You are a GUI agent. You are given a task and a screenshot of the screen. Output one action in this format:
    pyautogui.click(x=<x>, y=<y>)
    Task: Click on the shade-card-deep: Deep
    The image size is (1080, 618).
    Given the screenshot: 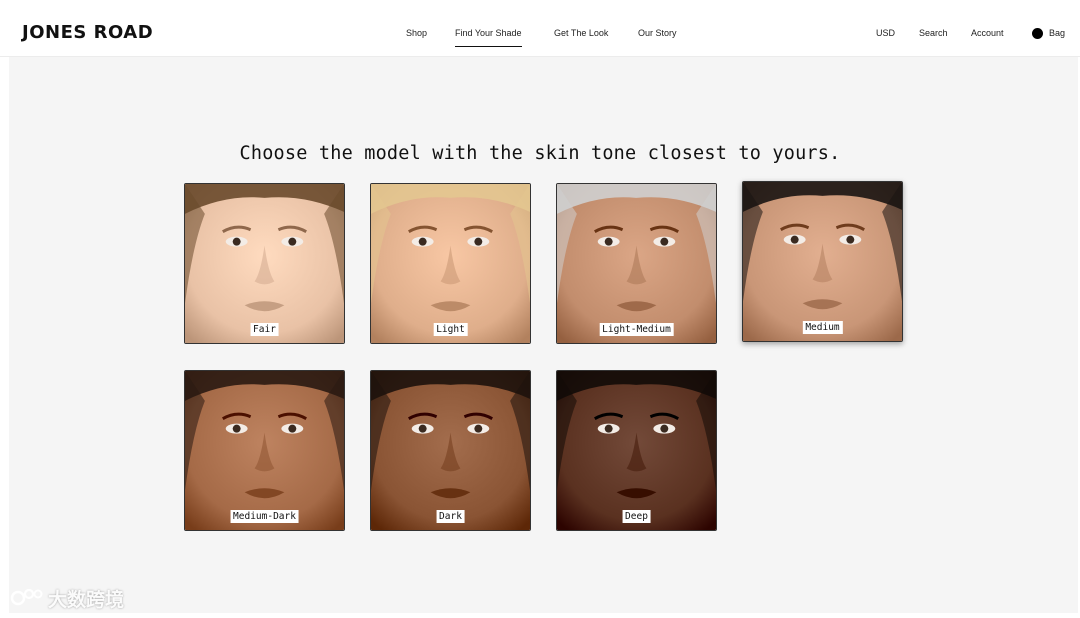 What is the action you would take?
    pyautogui.click(x=636, y=450)
    